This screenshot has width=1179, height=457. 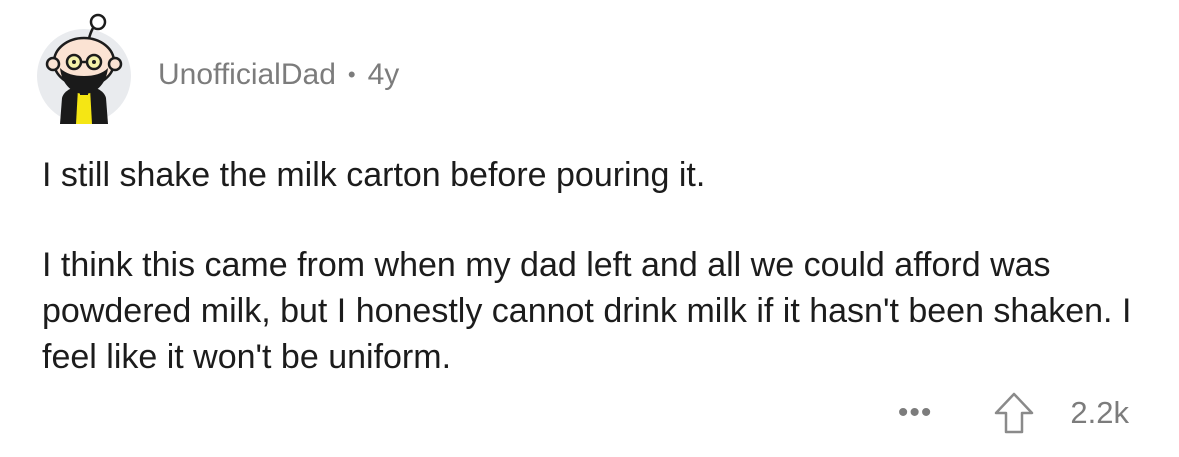 I want to click on user-avatar, so click(x=84, y=68).